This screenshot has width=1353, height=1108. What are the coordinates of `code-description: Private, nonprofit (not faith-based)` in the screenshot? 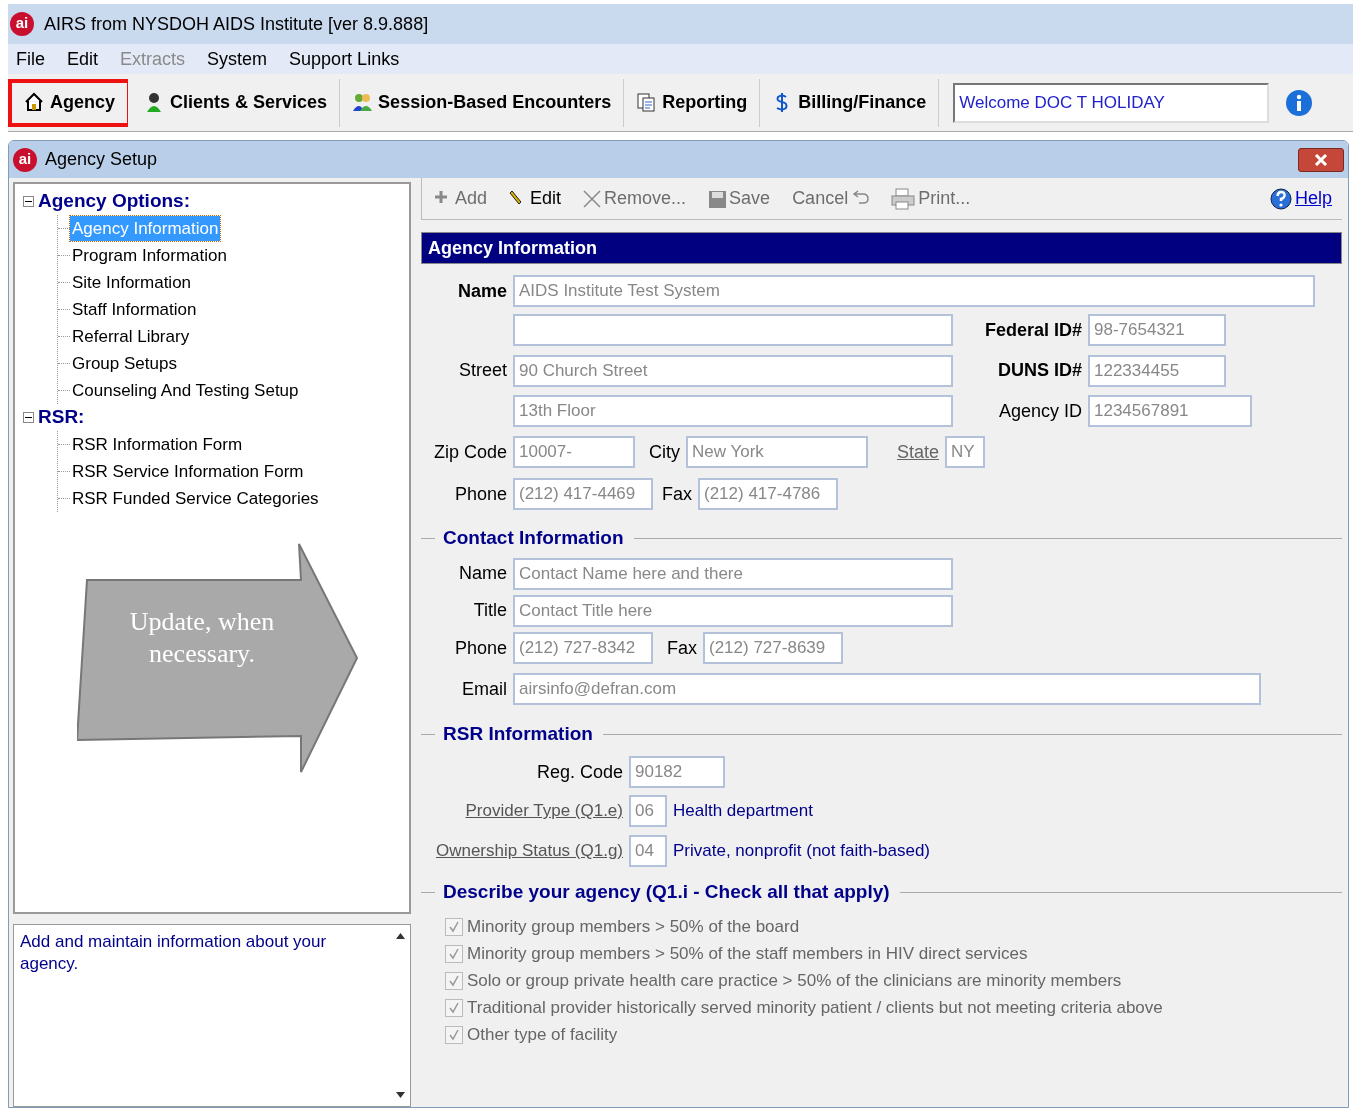 It's located at (801, 851).